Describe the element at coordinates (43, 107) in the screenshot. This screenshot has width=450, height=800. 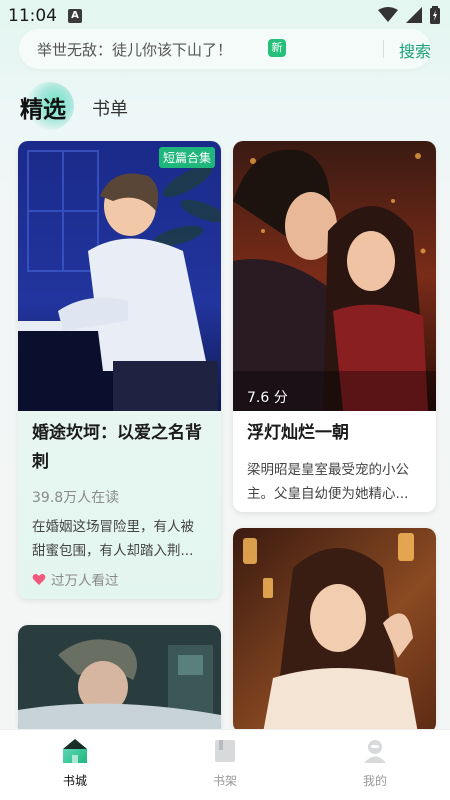
I see `tab-featured: 精选` at that location.